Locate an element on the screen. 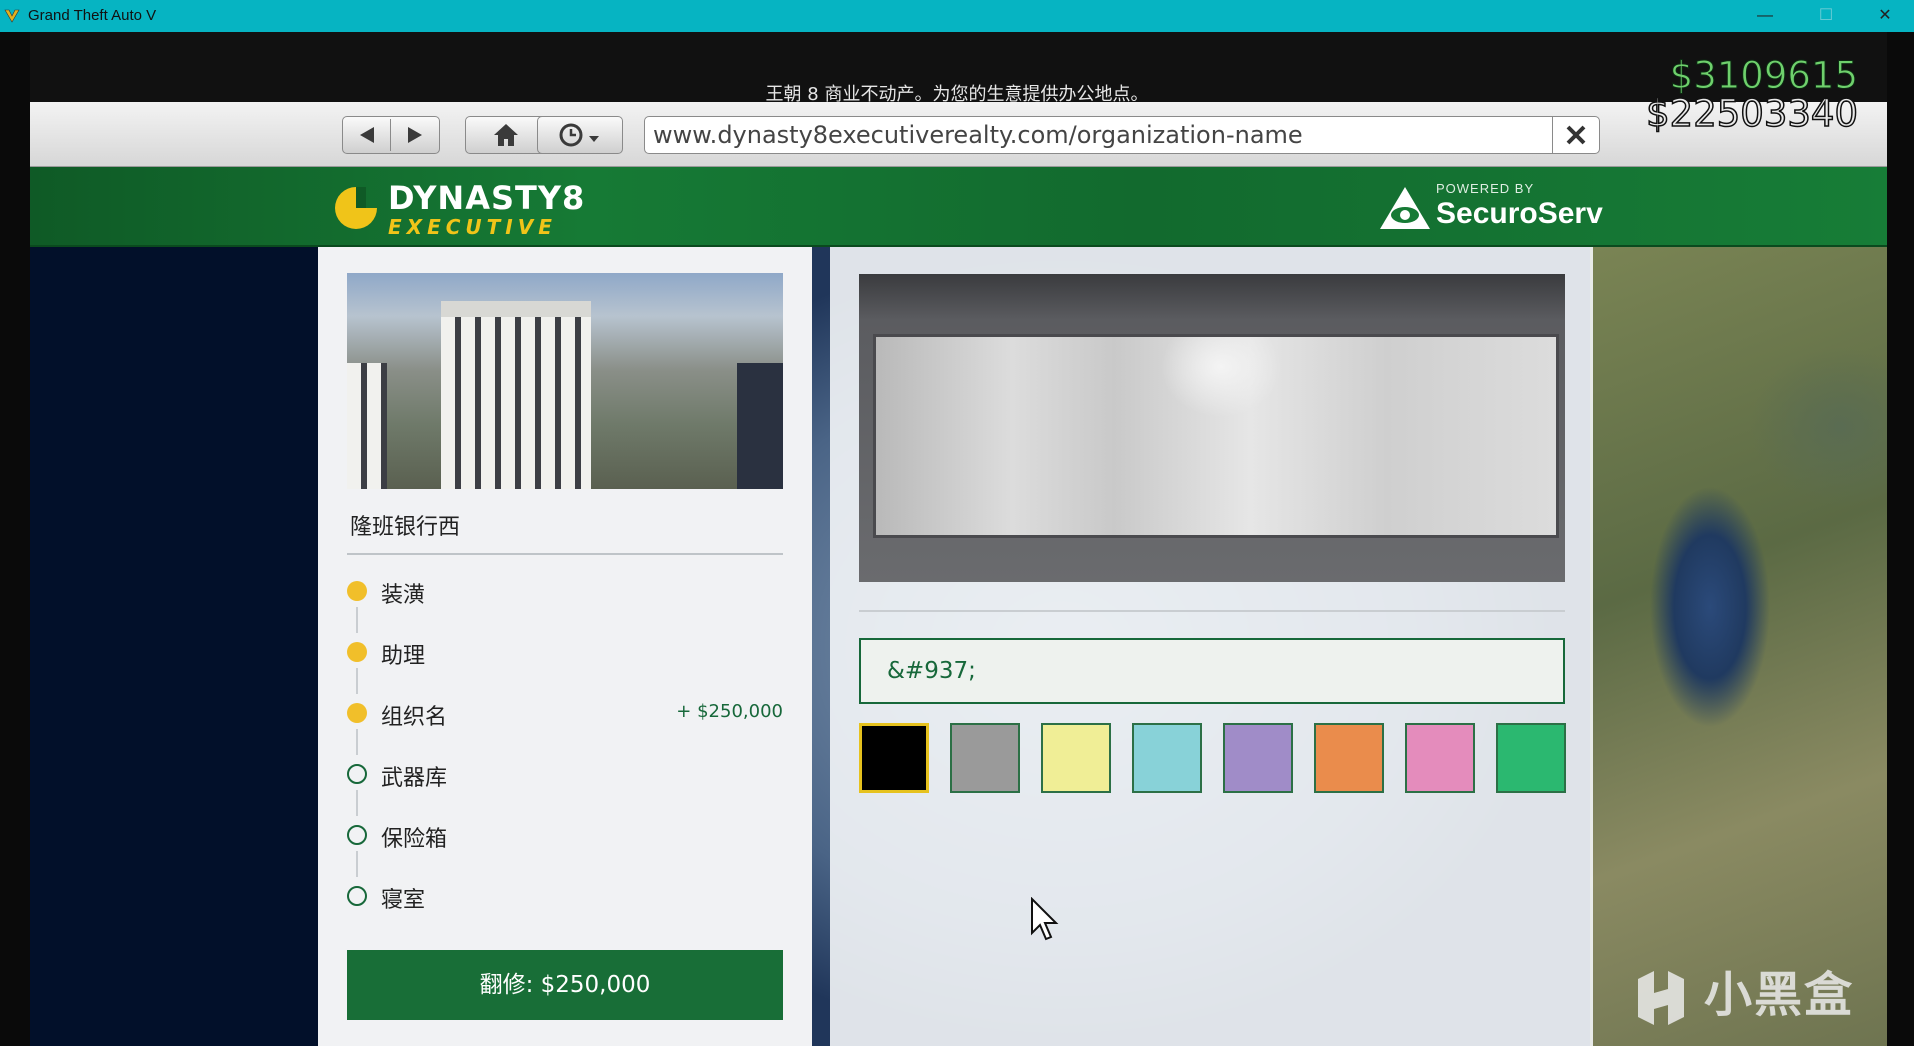  hud-bank: $22503340 is located at coordinates (1751, 113).